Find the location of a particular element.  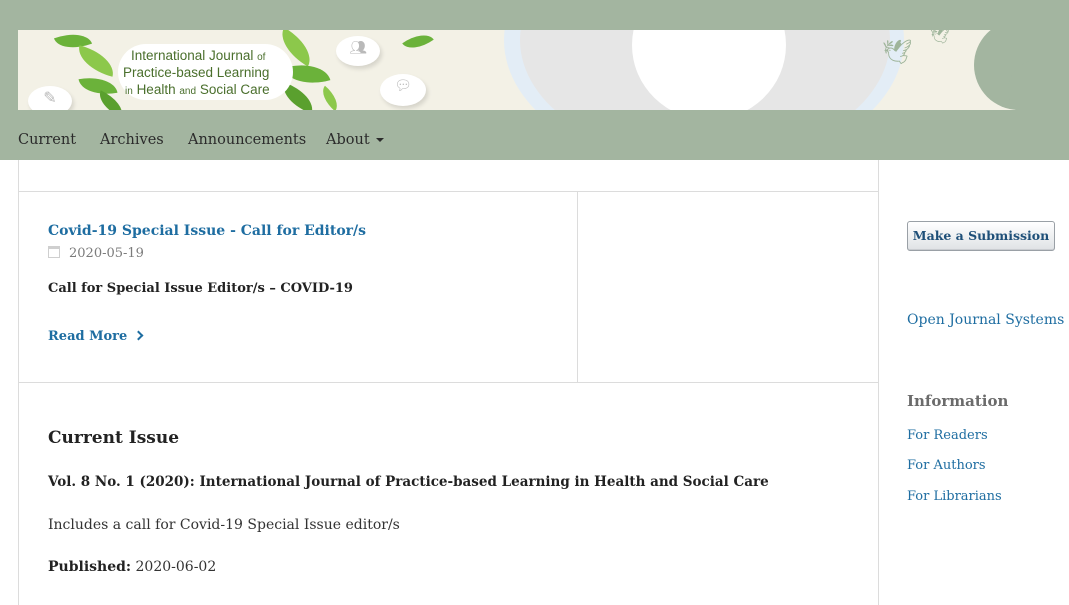

people-icon: 👥︎ is located at coordinates (358, 48).